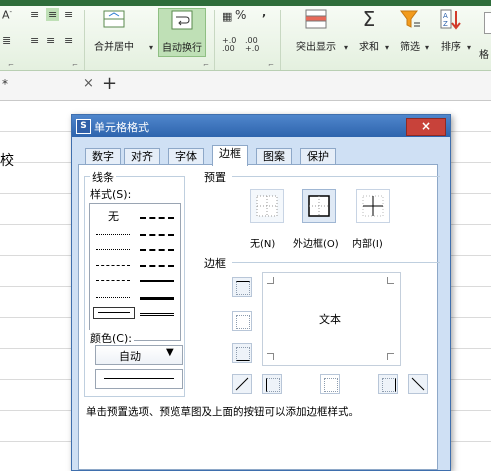 The width and height of the screenshot is (491, 471). What do you see at coordinates (68, 14) in the screenshot?
I see `align-bottom-icon: ≡` at bounding box center [68, 14].